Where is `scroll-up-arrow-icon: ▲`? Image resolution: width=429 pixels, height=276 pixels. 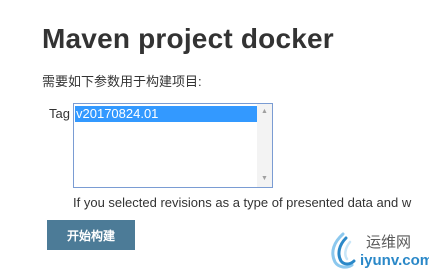 scroll-up-arrow-icon: ▲ is located at coordinates (264, 112).